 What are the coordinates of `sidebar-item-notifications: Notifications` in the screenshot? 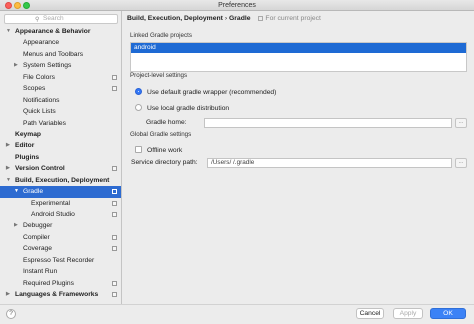 It's located at (60, 100).